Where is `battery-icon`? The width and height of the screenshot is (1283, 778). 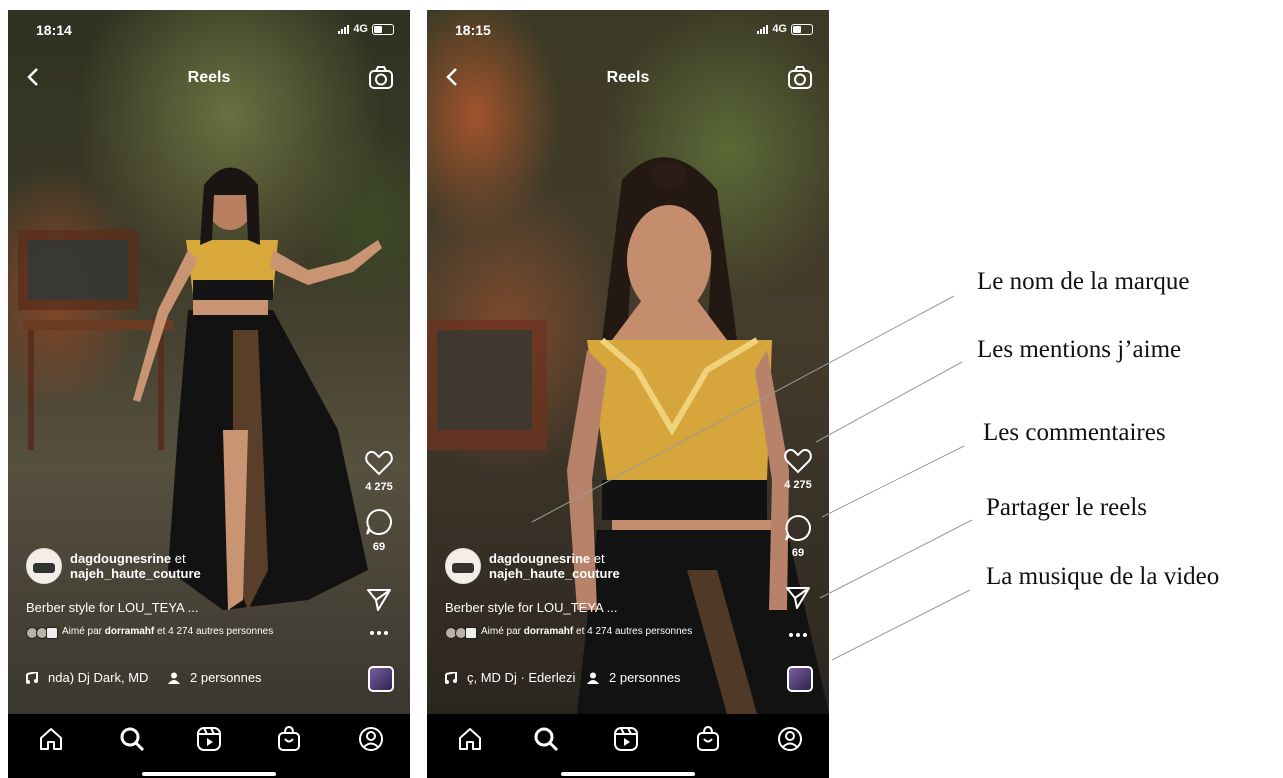 battery-icon is located at coordinates (383, 29).